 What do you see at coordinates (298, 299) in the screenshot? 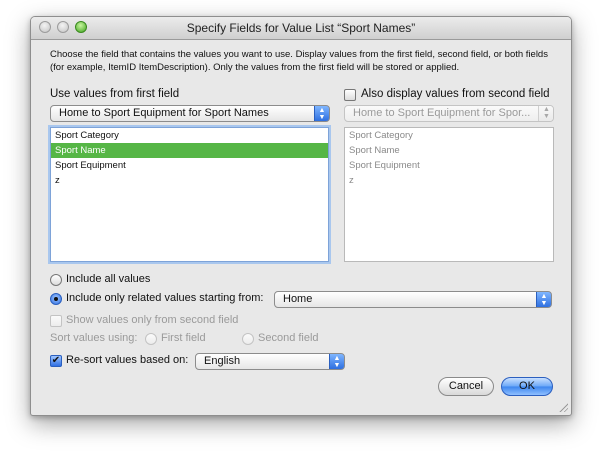
I see `related-start-popup-value: Home` at bounding box center [298, 299].